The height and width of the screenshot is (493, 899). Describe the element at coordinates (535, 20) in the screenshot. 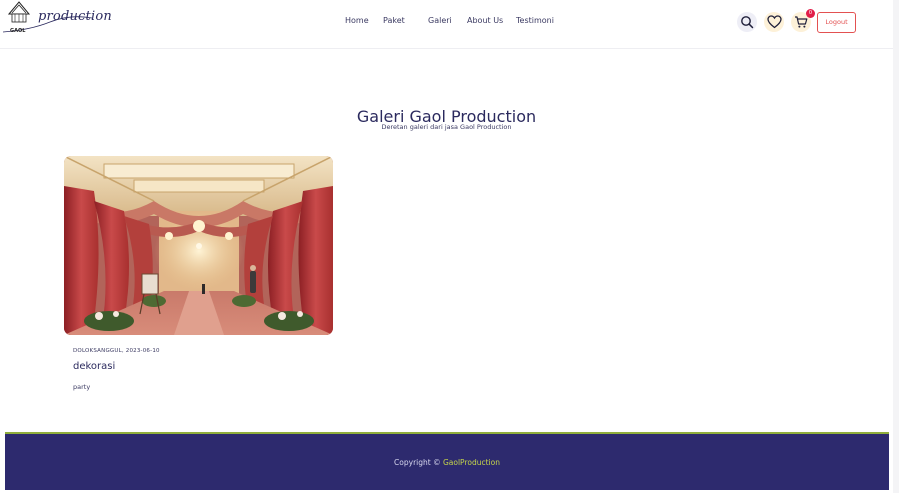

I see `nav-item-testimoni: Testimoni` at that location.